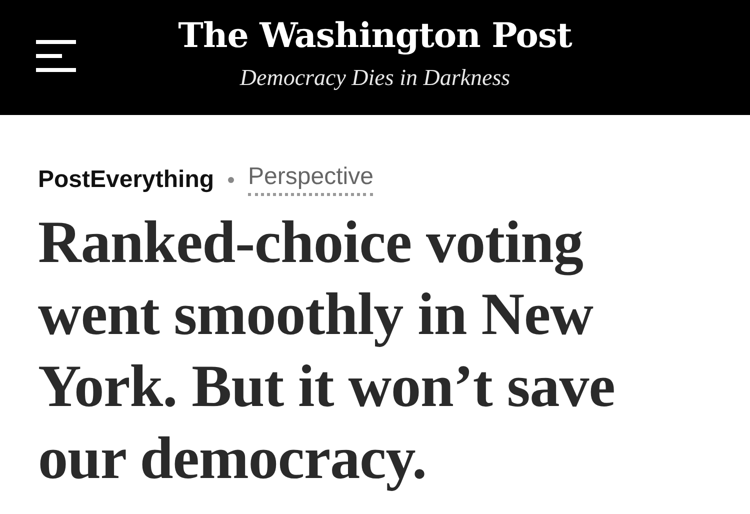 The width and height of the screenshot is (750, 514). Describe the element at coordinates (231, 179) in the screenshot. I see `separator-dot` at that location.